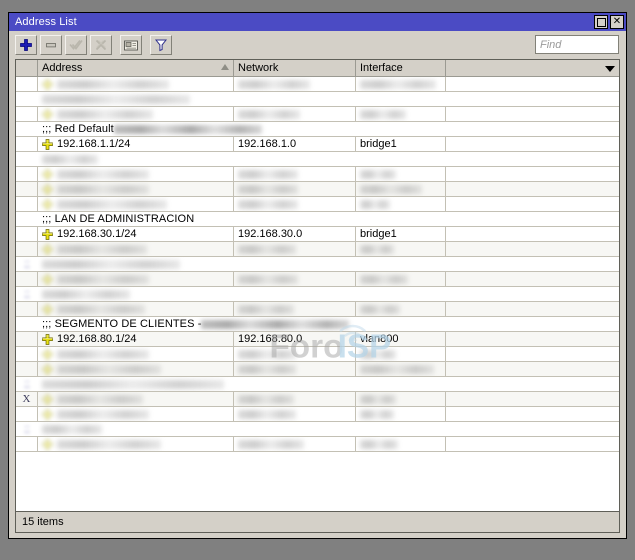  I want to click on column-header-flag, so click(27, 68).